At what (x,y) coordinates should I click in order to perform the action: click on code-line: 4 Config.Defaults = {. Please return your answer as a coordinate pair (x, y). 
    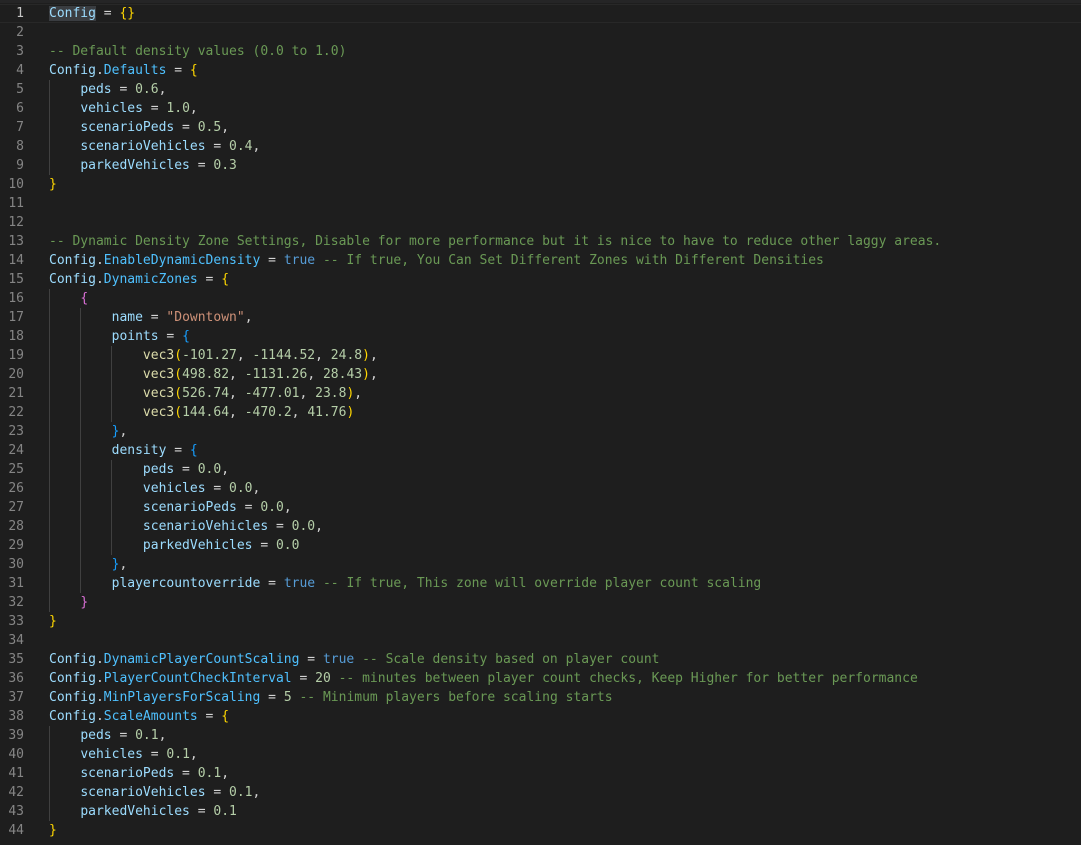
    Looking at the image, I should click on (540, 70).